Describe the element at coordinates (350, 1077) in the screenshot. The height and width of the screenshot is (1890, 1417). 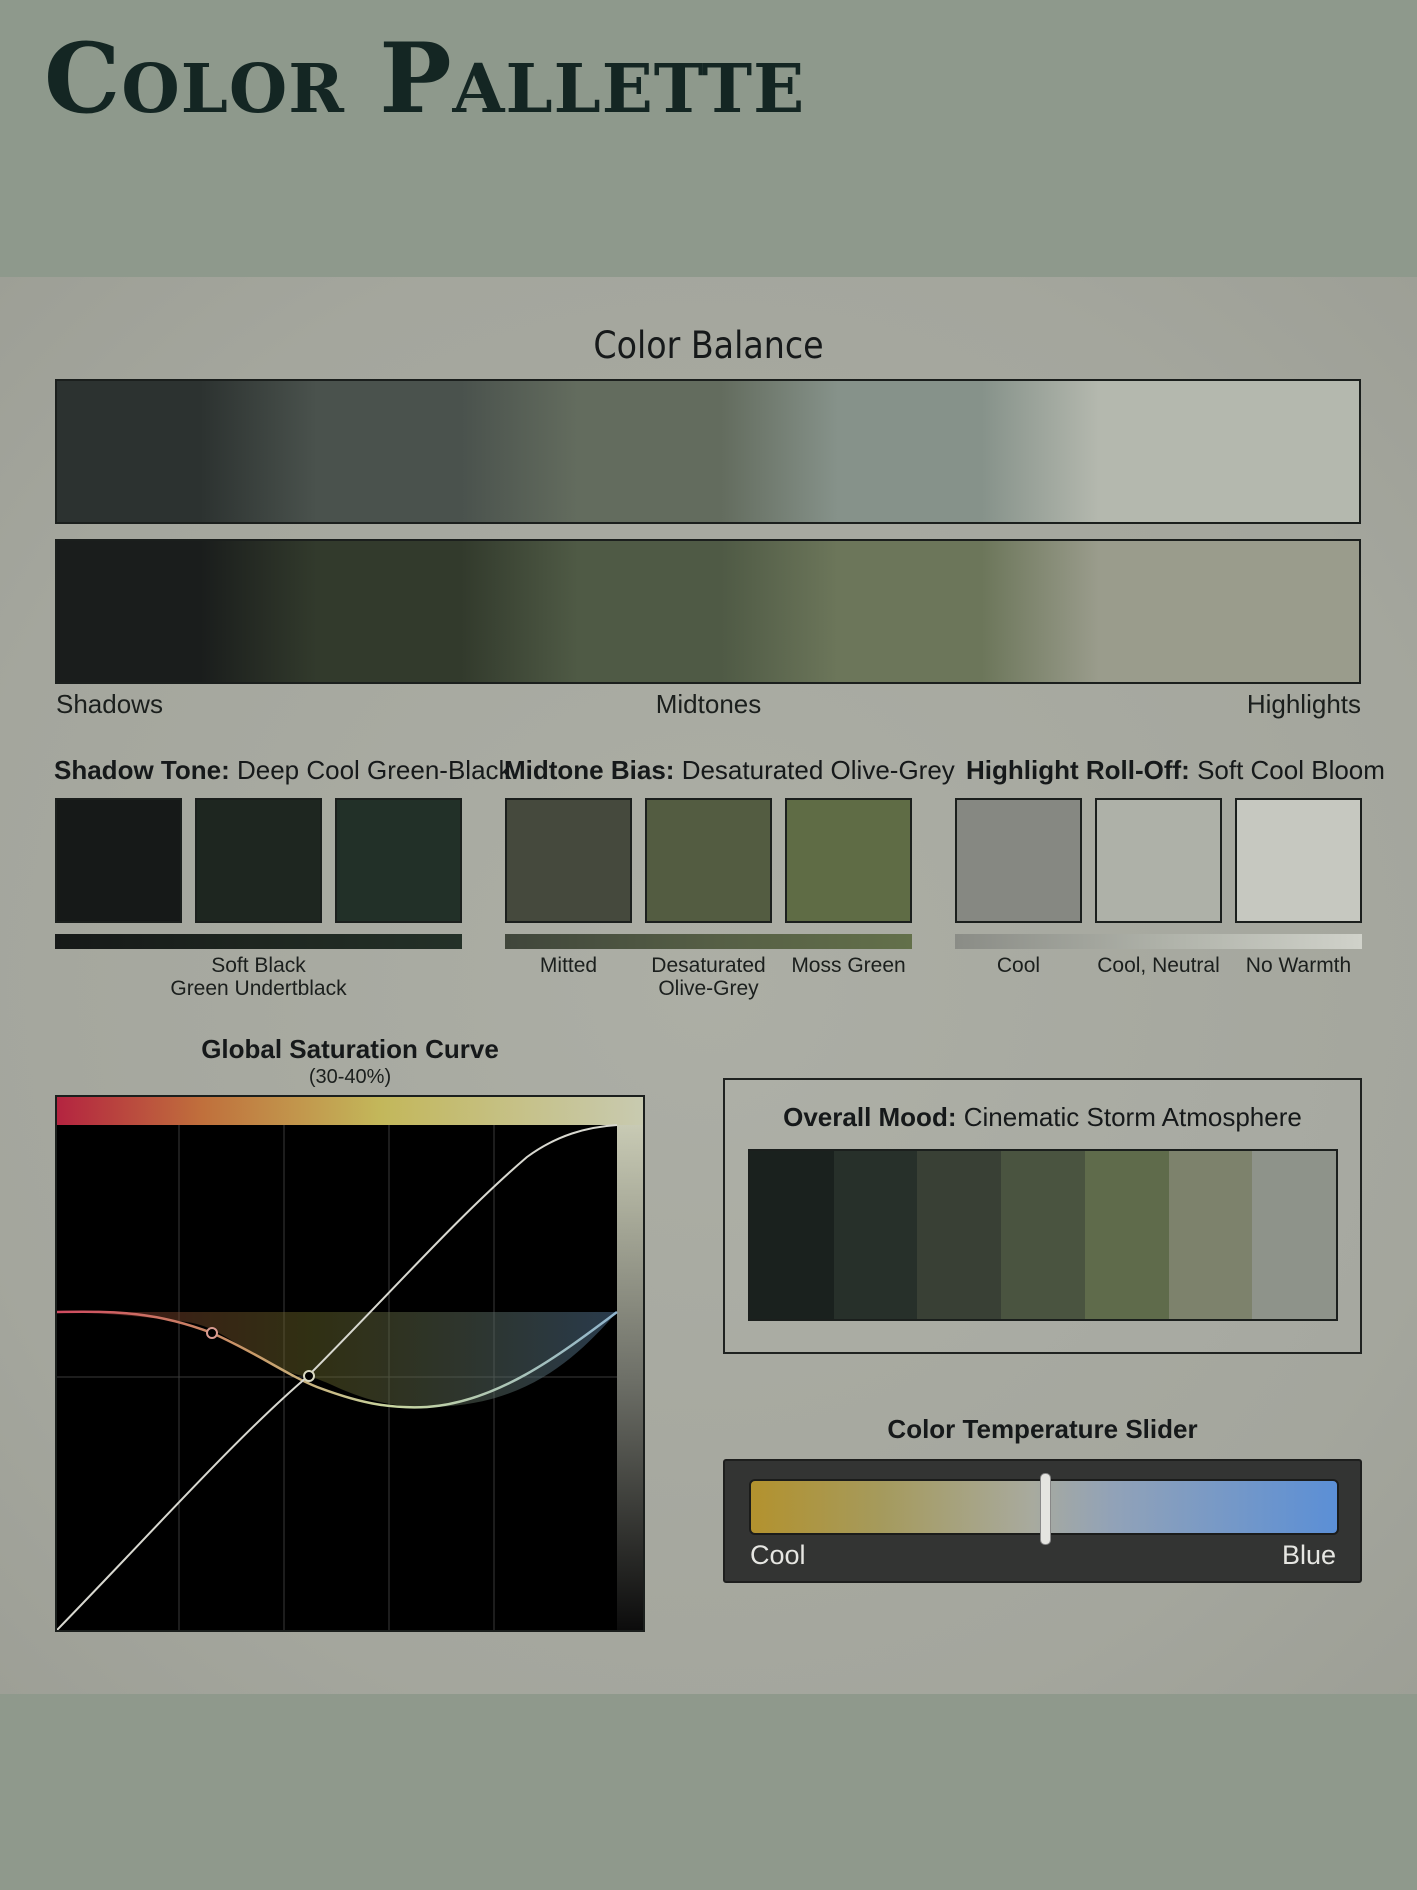
I see `saturation-curve-subtitle: (30-40%)` at that location.